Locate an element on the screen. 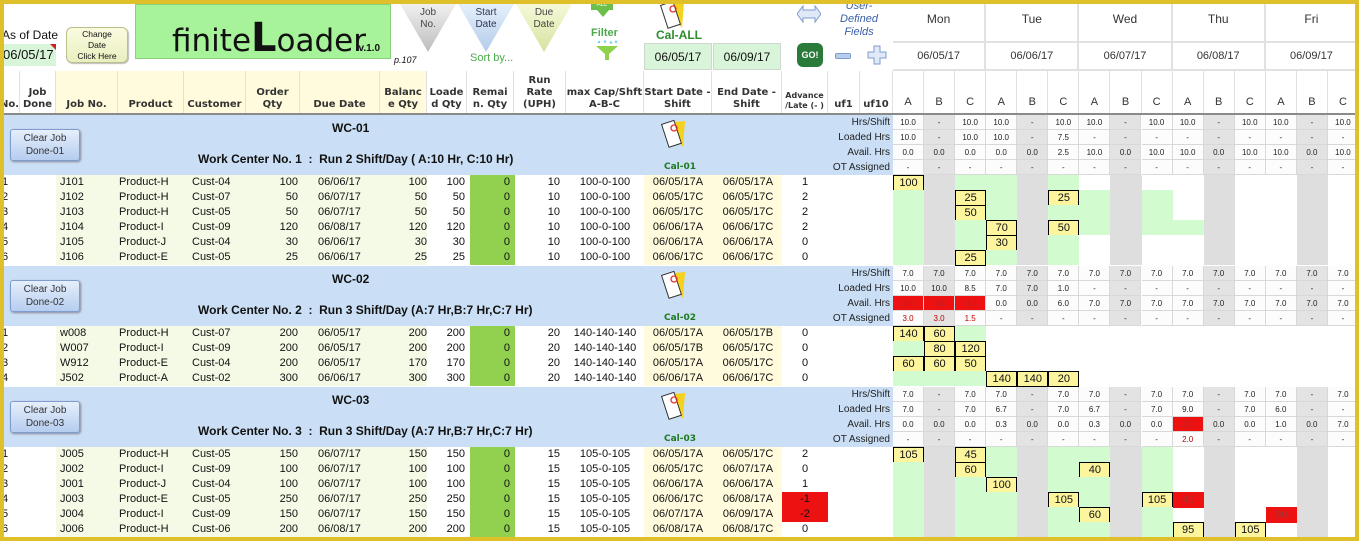 This screenshot has height=541, width=1359. range-to-date: 06/09/17 is located at coordinates (747, 56).